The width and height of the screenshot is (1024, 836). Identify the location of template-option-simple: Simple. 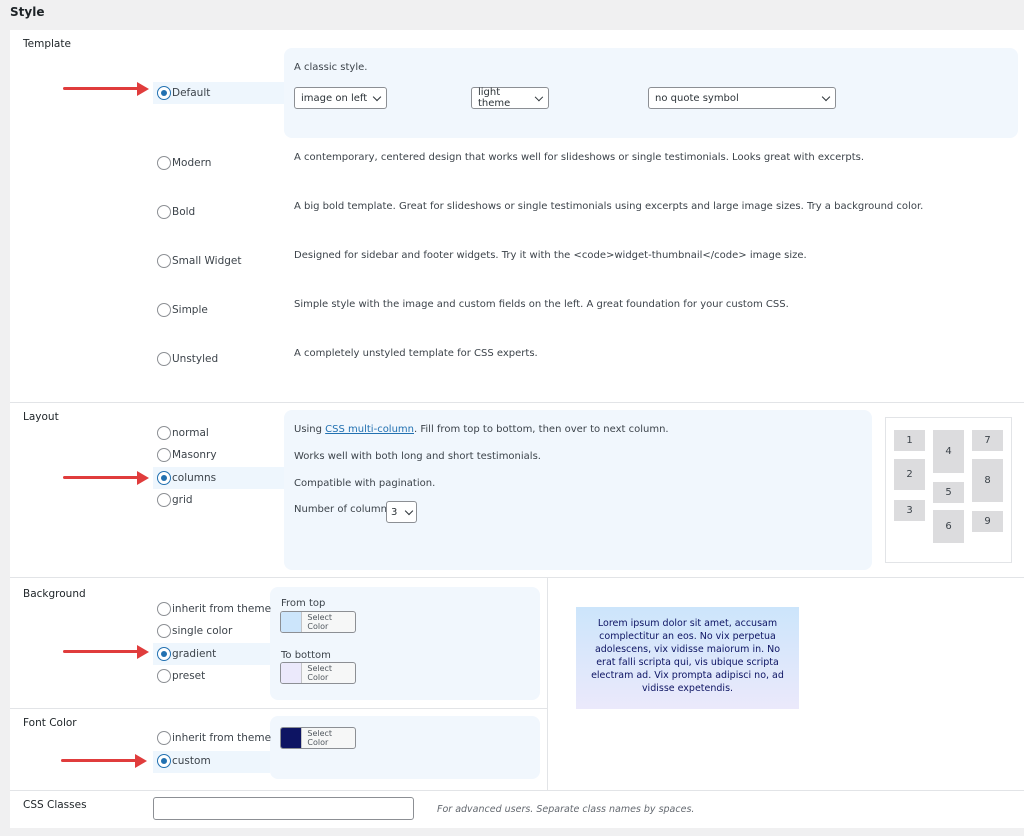
(182, 310).